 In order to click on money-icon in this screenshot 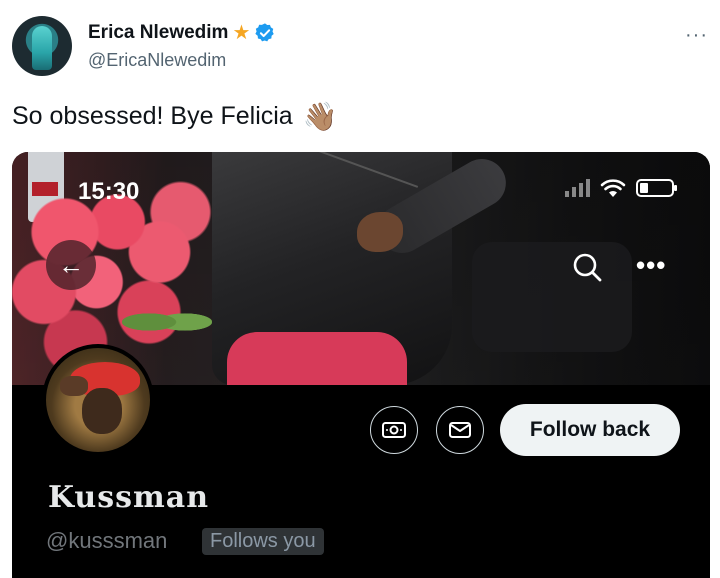, I will do `click(394, 430)`.